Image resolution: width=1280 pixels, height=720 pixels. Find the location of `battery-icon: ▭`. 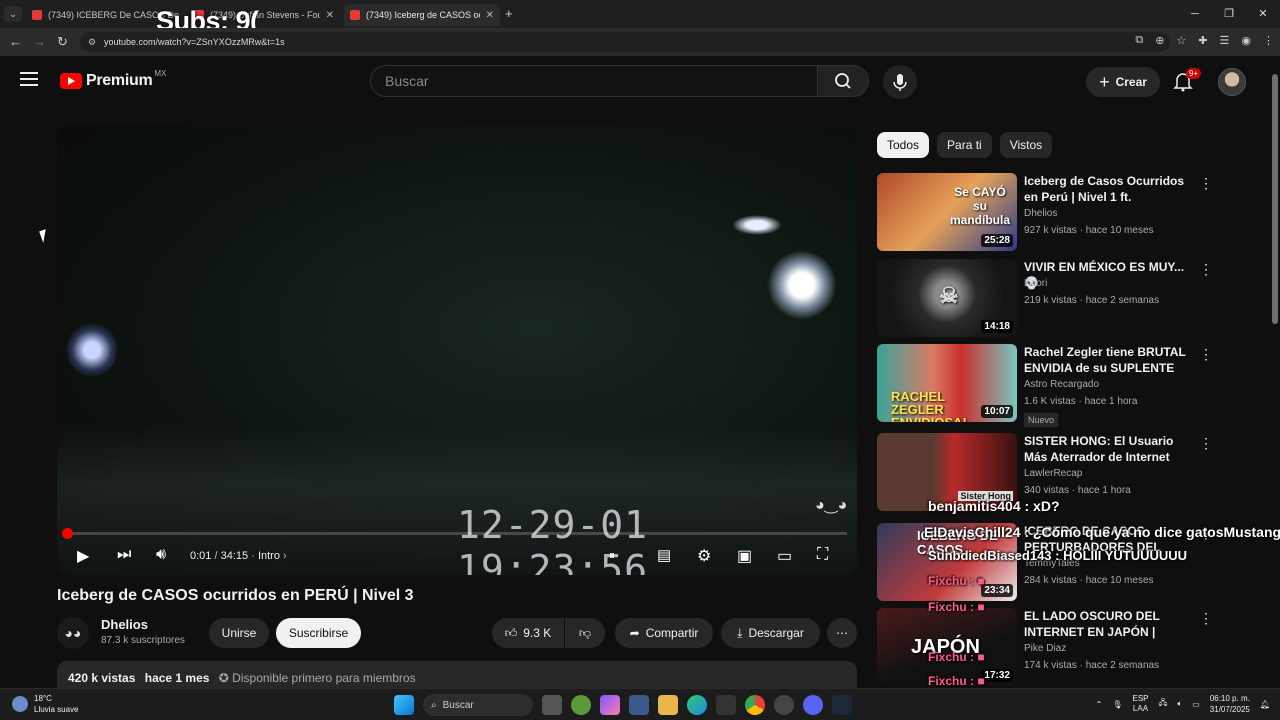

battery-icon: ▭ is located at coordinates (1196, 704).